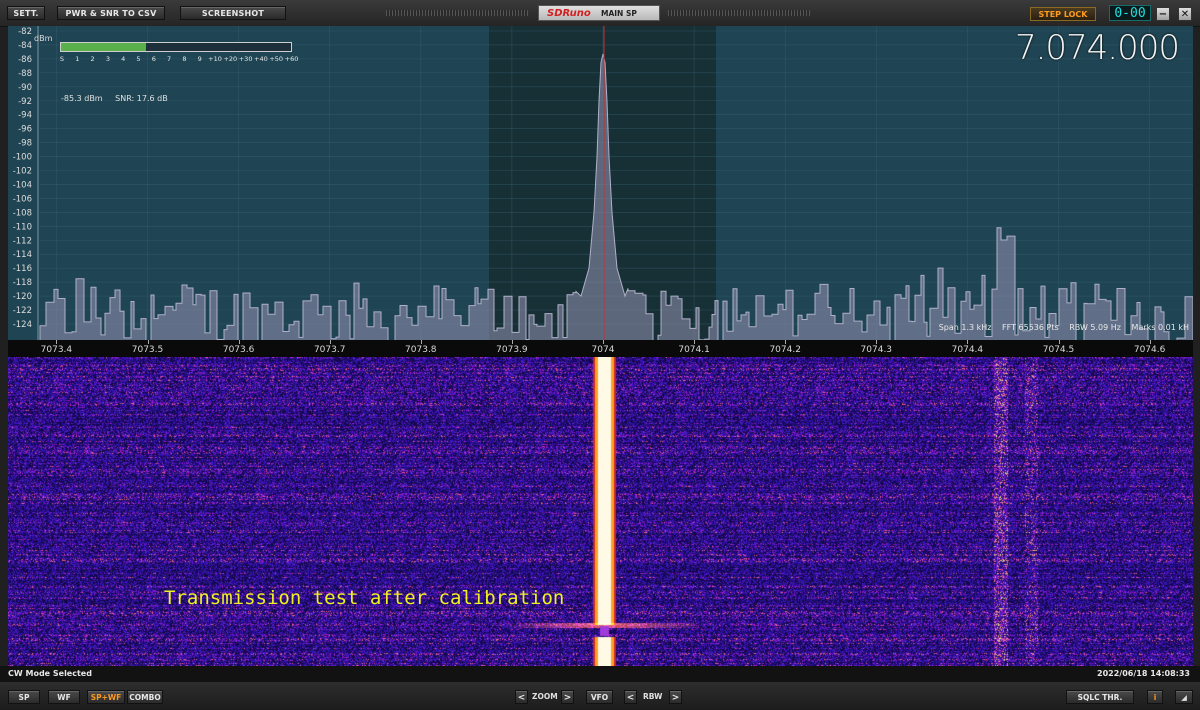  Describe the element at coordinates (603, 350) in the screenshot. I see `frequency-tick-label: 7074` at that location.